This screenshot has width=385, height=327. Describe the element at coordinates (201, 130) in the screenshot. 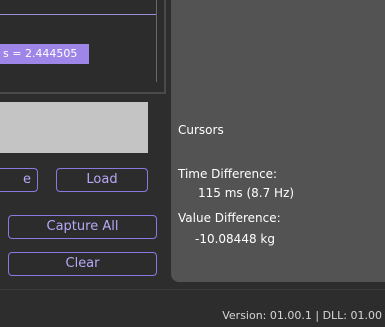

I see `cursors-title: Cursors` at that location.